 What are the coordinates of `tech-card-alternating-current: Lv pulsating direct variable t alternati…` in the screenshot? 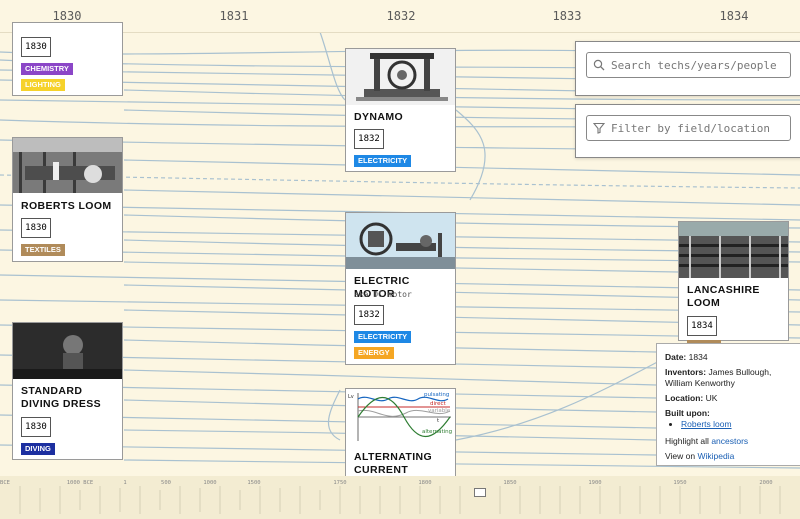 It's located at (400, 434).